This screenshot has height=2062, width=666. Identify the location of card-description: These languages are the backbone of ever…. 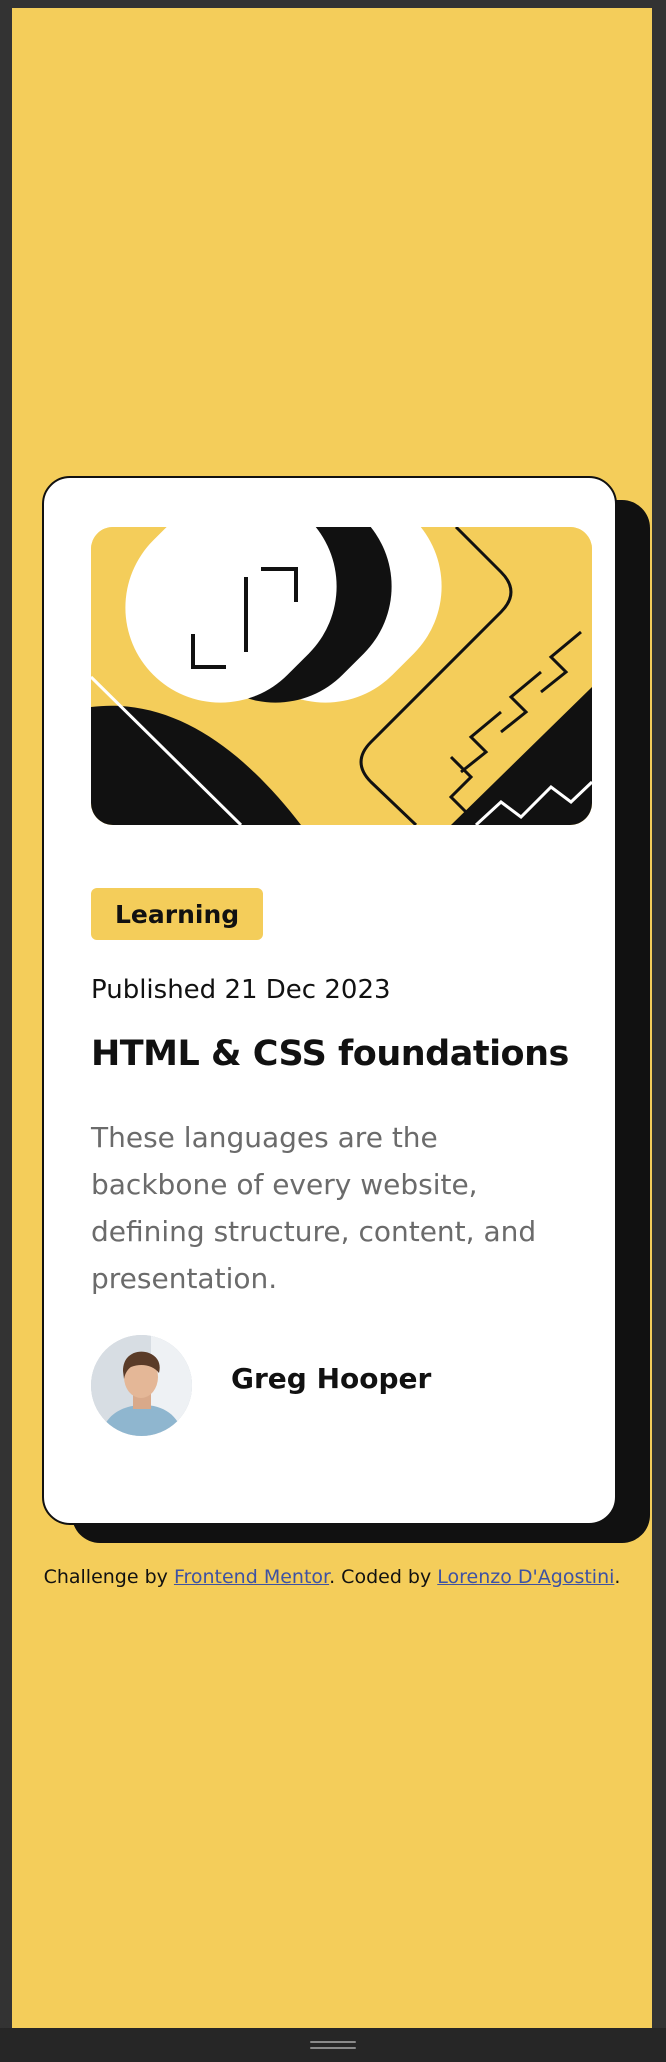
(314, 1208).